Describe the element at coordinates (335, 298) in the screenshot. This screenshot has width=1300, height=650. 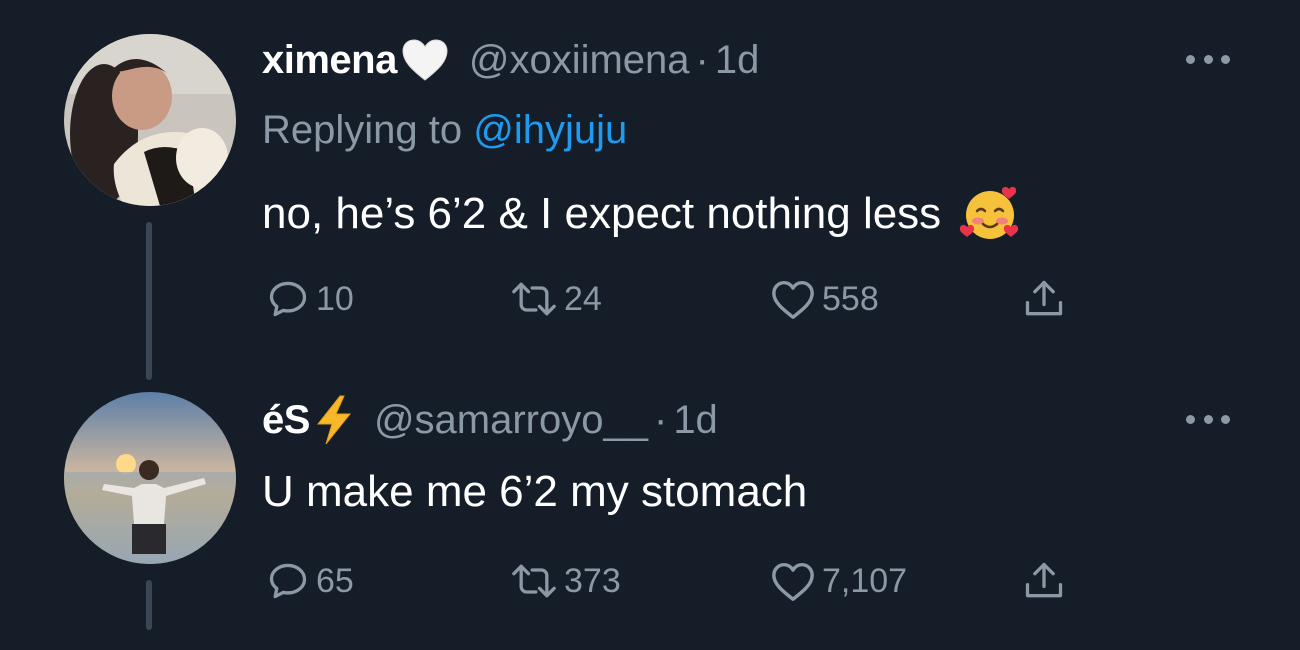
I see `reply-count: 10` at that location.